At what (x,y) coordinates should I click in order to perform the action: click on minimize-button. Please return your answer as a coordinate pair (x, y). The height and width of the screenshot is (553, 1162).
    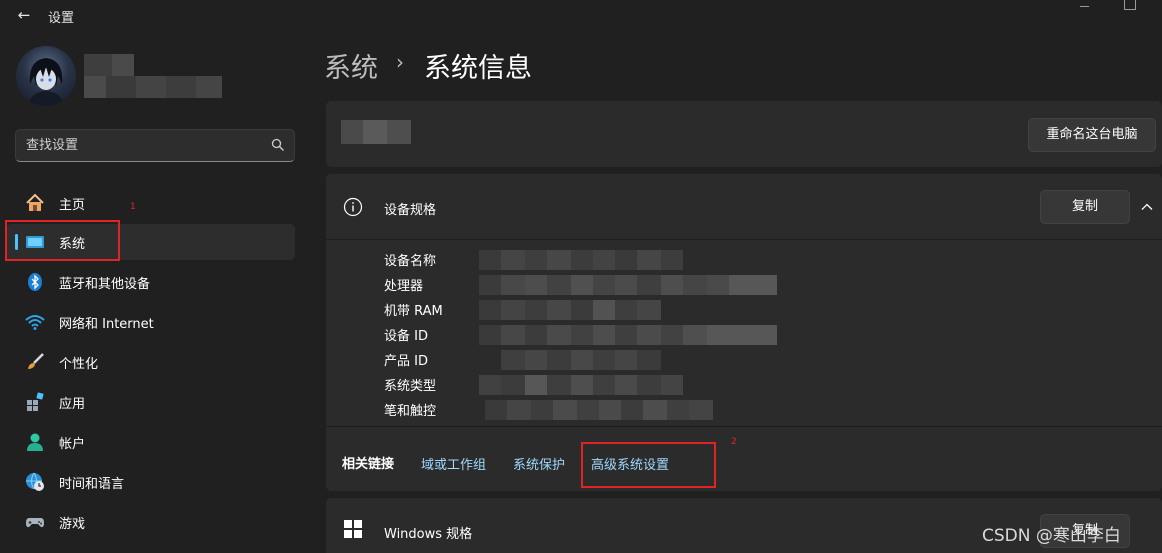
    Looking at the image, I should click on (1085, 7).